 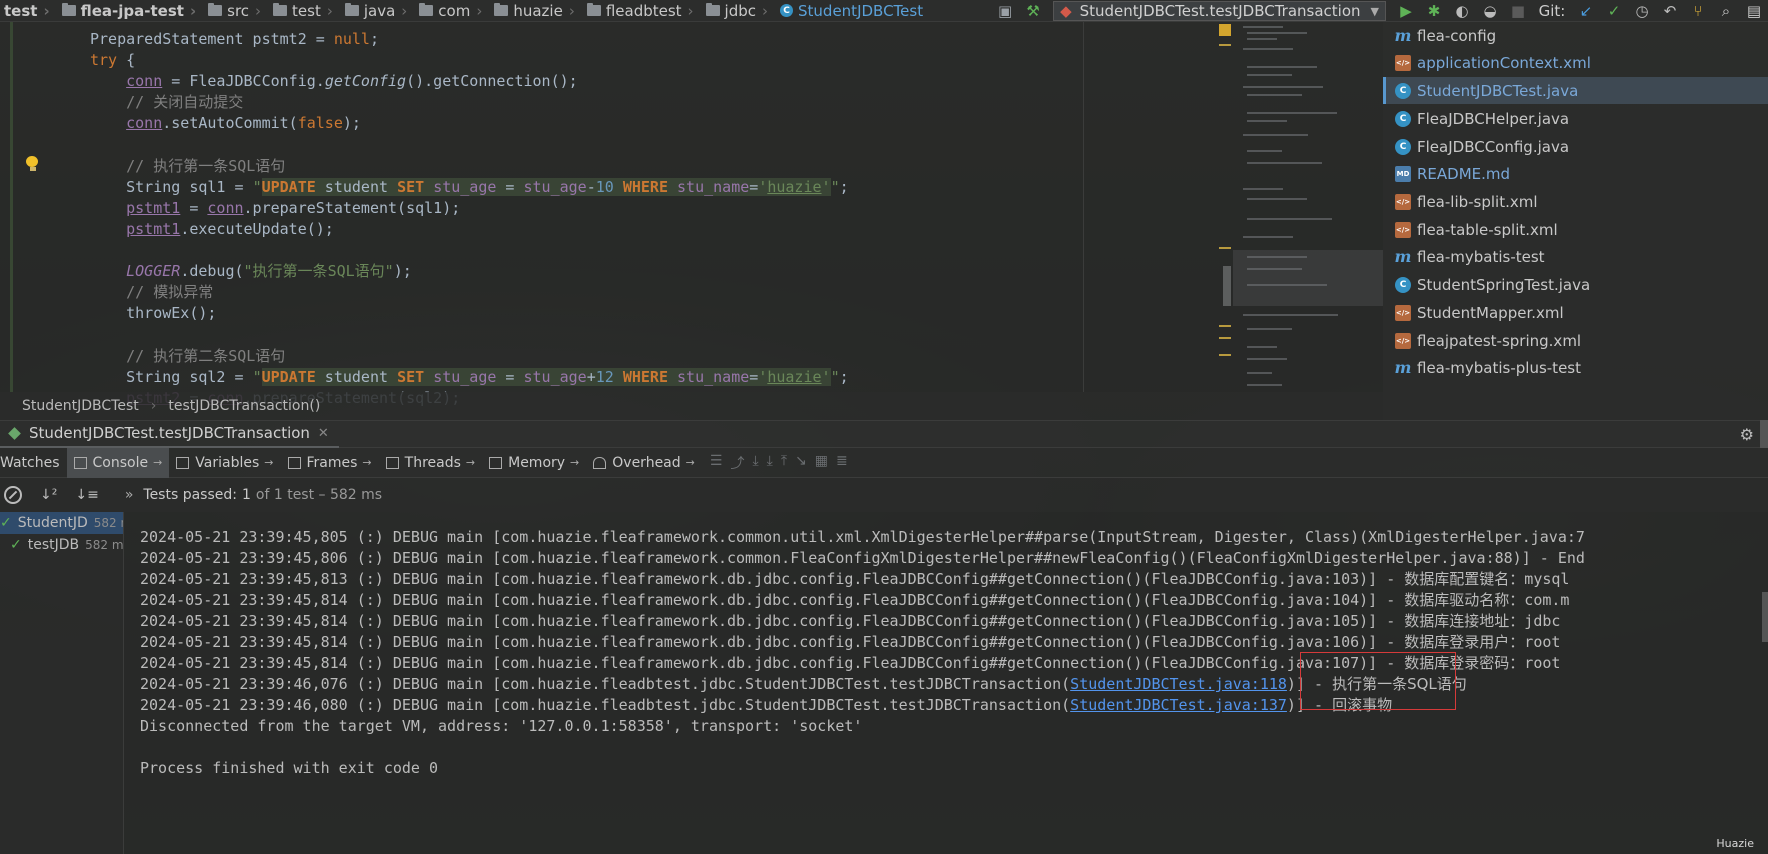 What do you see at coordinates (1225, 30) in the screenshot?
I see `warning-indicator-icon` at bounding box center [1225, 30].